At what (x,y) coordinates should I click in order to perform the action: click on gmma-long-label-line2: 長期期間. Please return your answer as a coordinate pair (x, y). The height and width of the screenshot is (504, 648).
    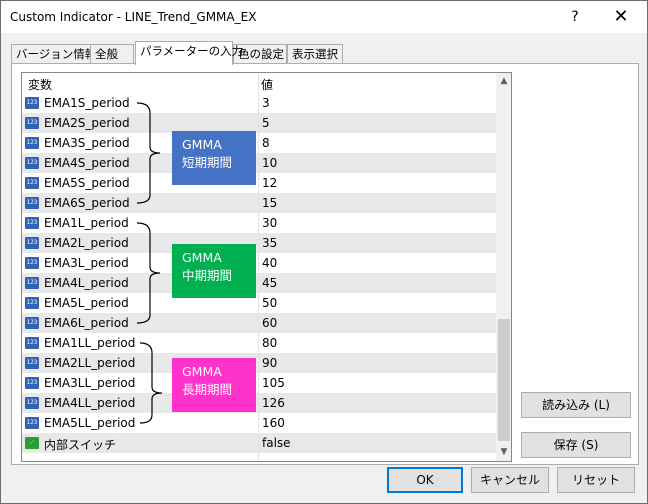
    Looking at the image, I should click on (207, 389).